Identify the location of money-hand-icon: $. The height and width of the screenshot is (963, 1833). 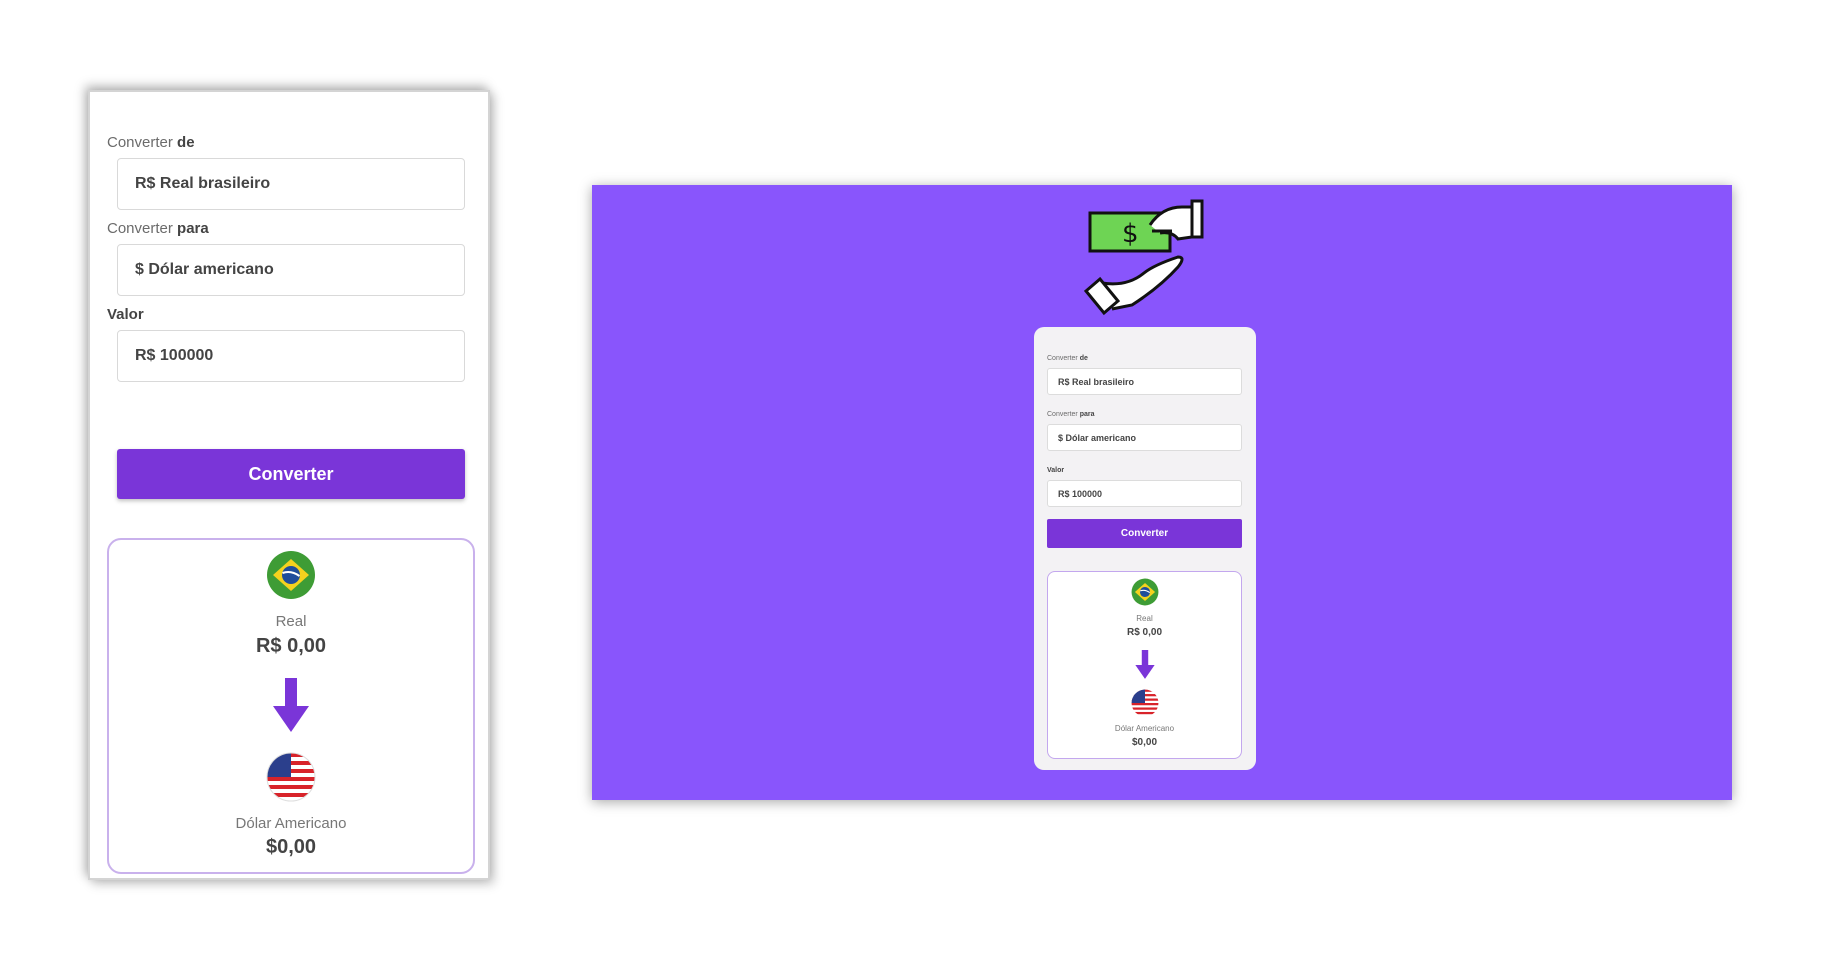
(1143, 257).